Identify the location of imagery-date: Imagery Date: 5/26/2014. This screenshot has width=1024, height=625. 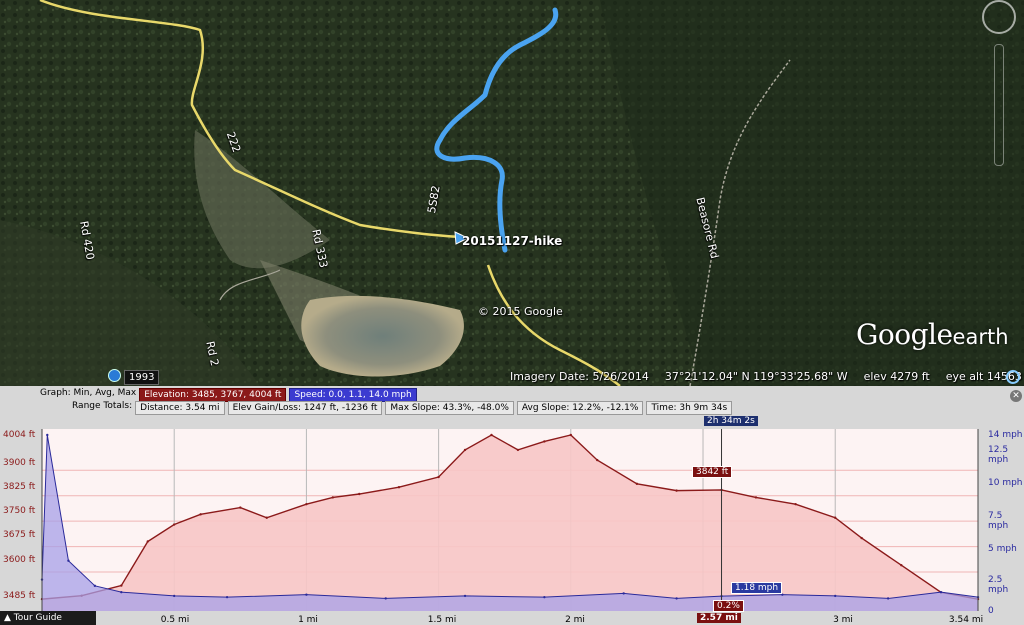
(579, 376).